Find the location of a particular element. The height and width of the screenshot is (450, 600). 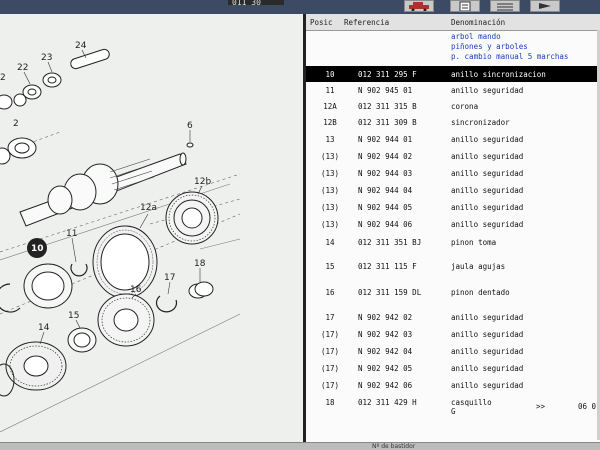

group-number-field: 011 30 is located at coordinates (256, 2).